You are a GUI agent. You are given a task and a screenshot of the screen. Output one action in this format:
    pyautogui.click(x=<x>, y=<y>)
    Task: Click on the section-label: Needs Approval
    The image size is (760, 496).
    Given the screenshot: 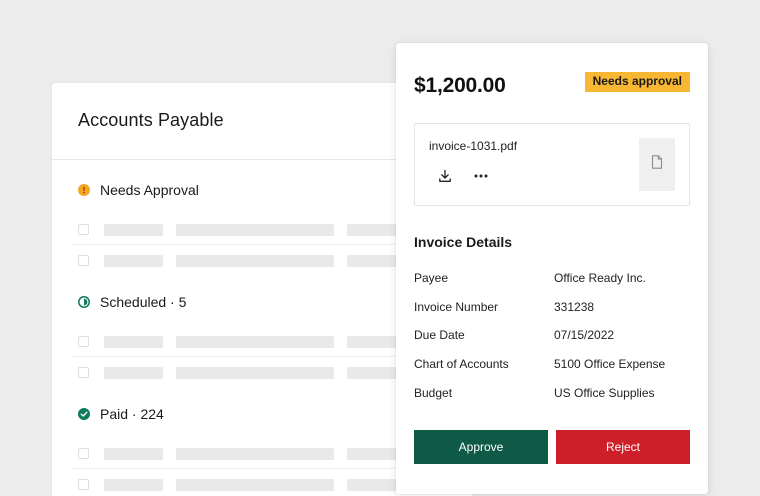 What is the action you would take?
    pyautogui.click(x=149, y=190)
    